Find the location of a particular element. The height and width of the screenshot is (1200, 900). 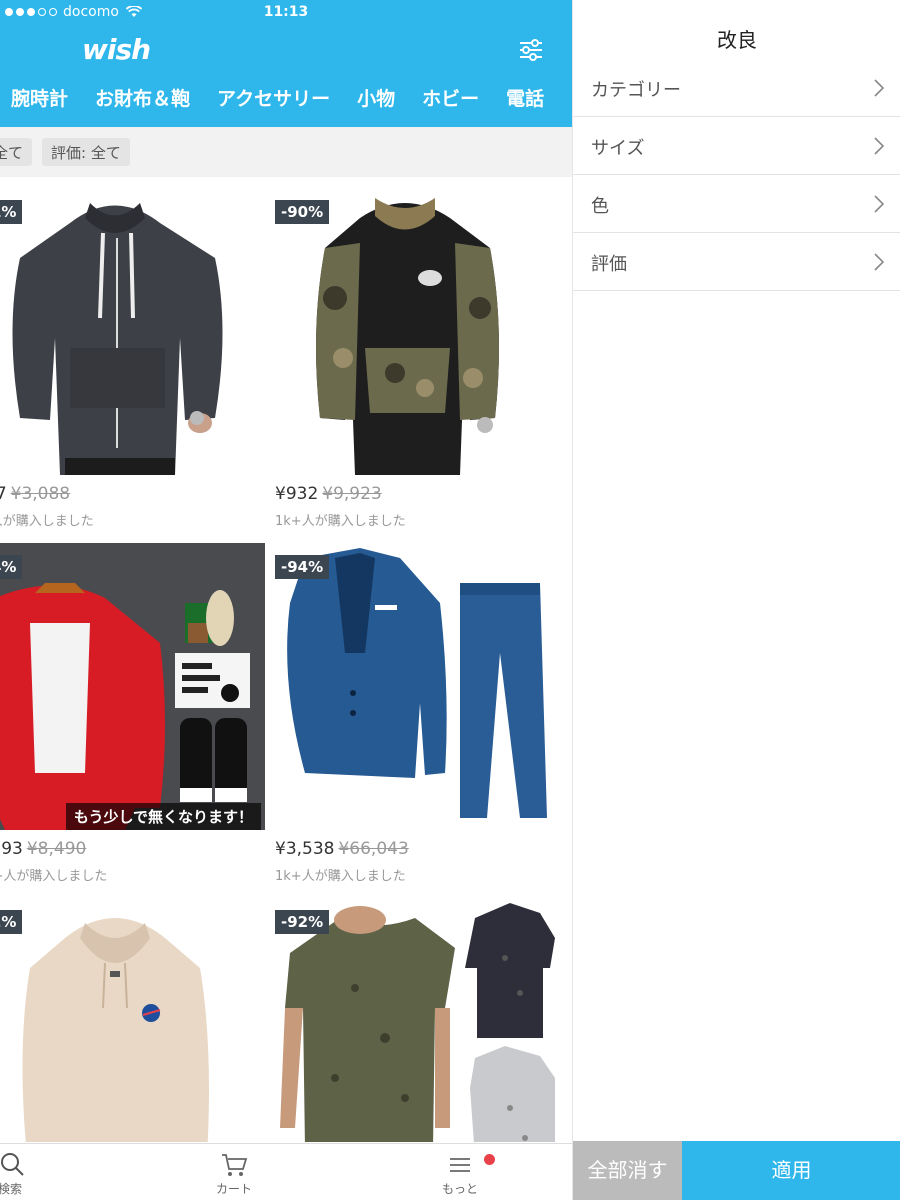

apply-button: 適用 is located at coordinates (791, 1170).